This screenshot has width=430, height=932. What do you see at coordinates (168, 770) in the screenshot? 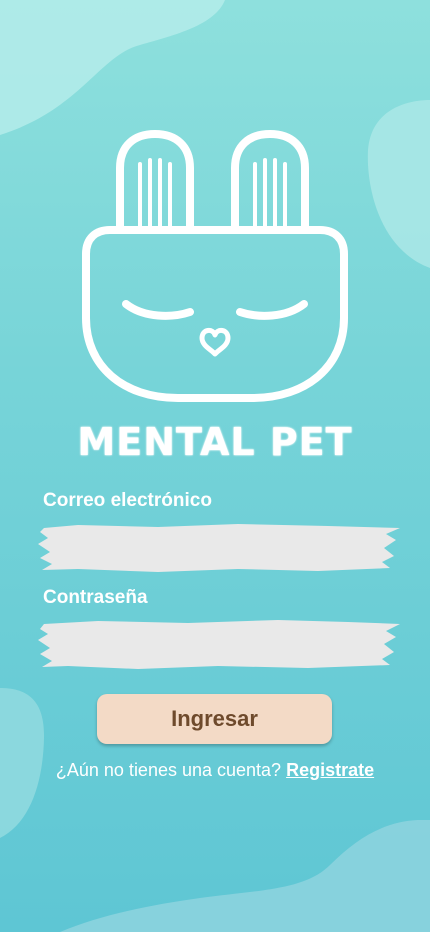
I see `register-prompt-text: ¿Aún no tienes una cuenta?` at bounding box center [168, 770].